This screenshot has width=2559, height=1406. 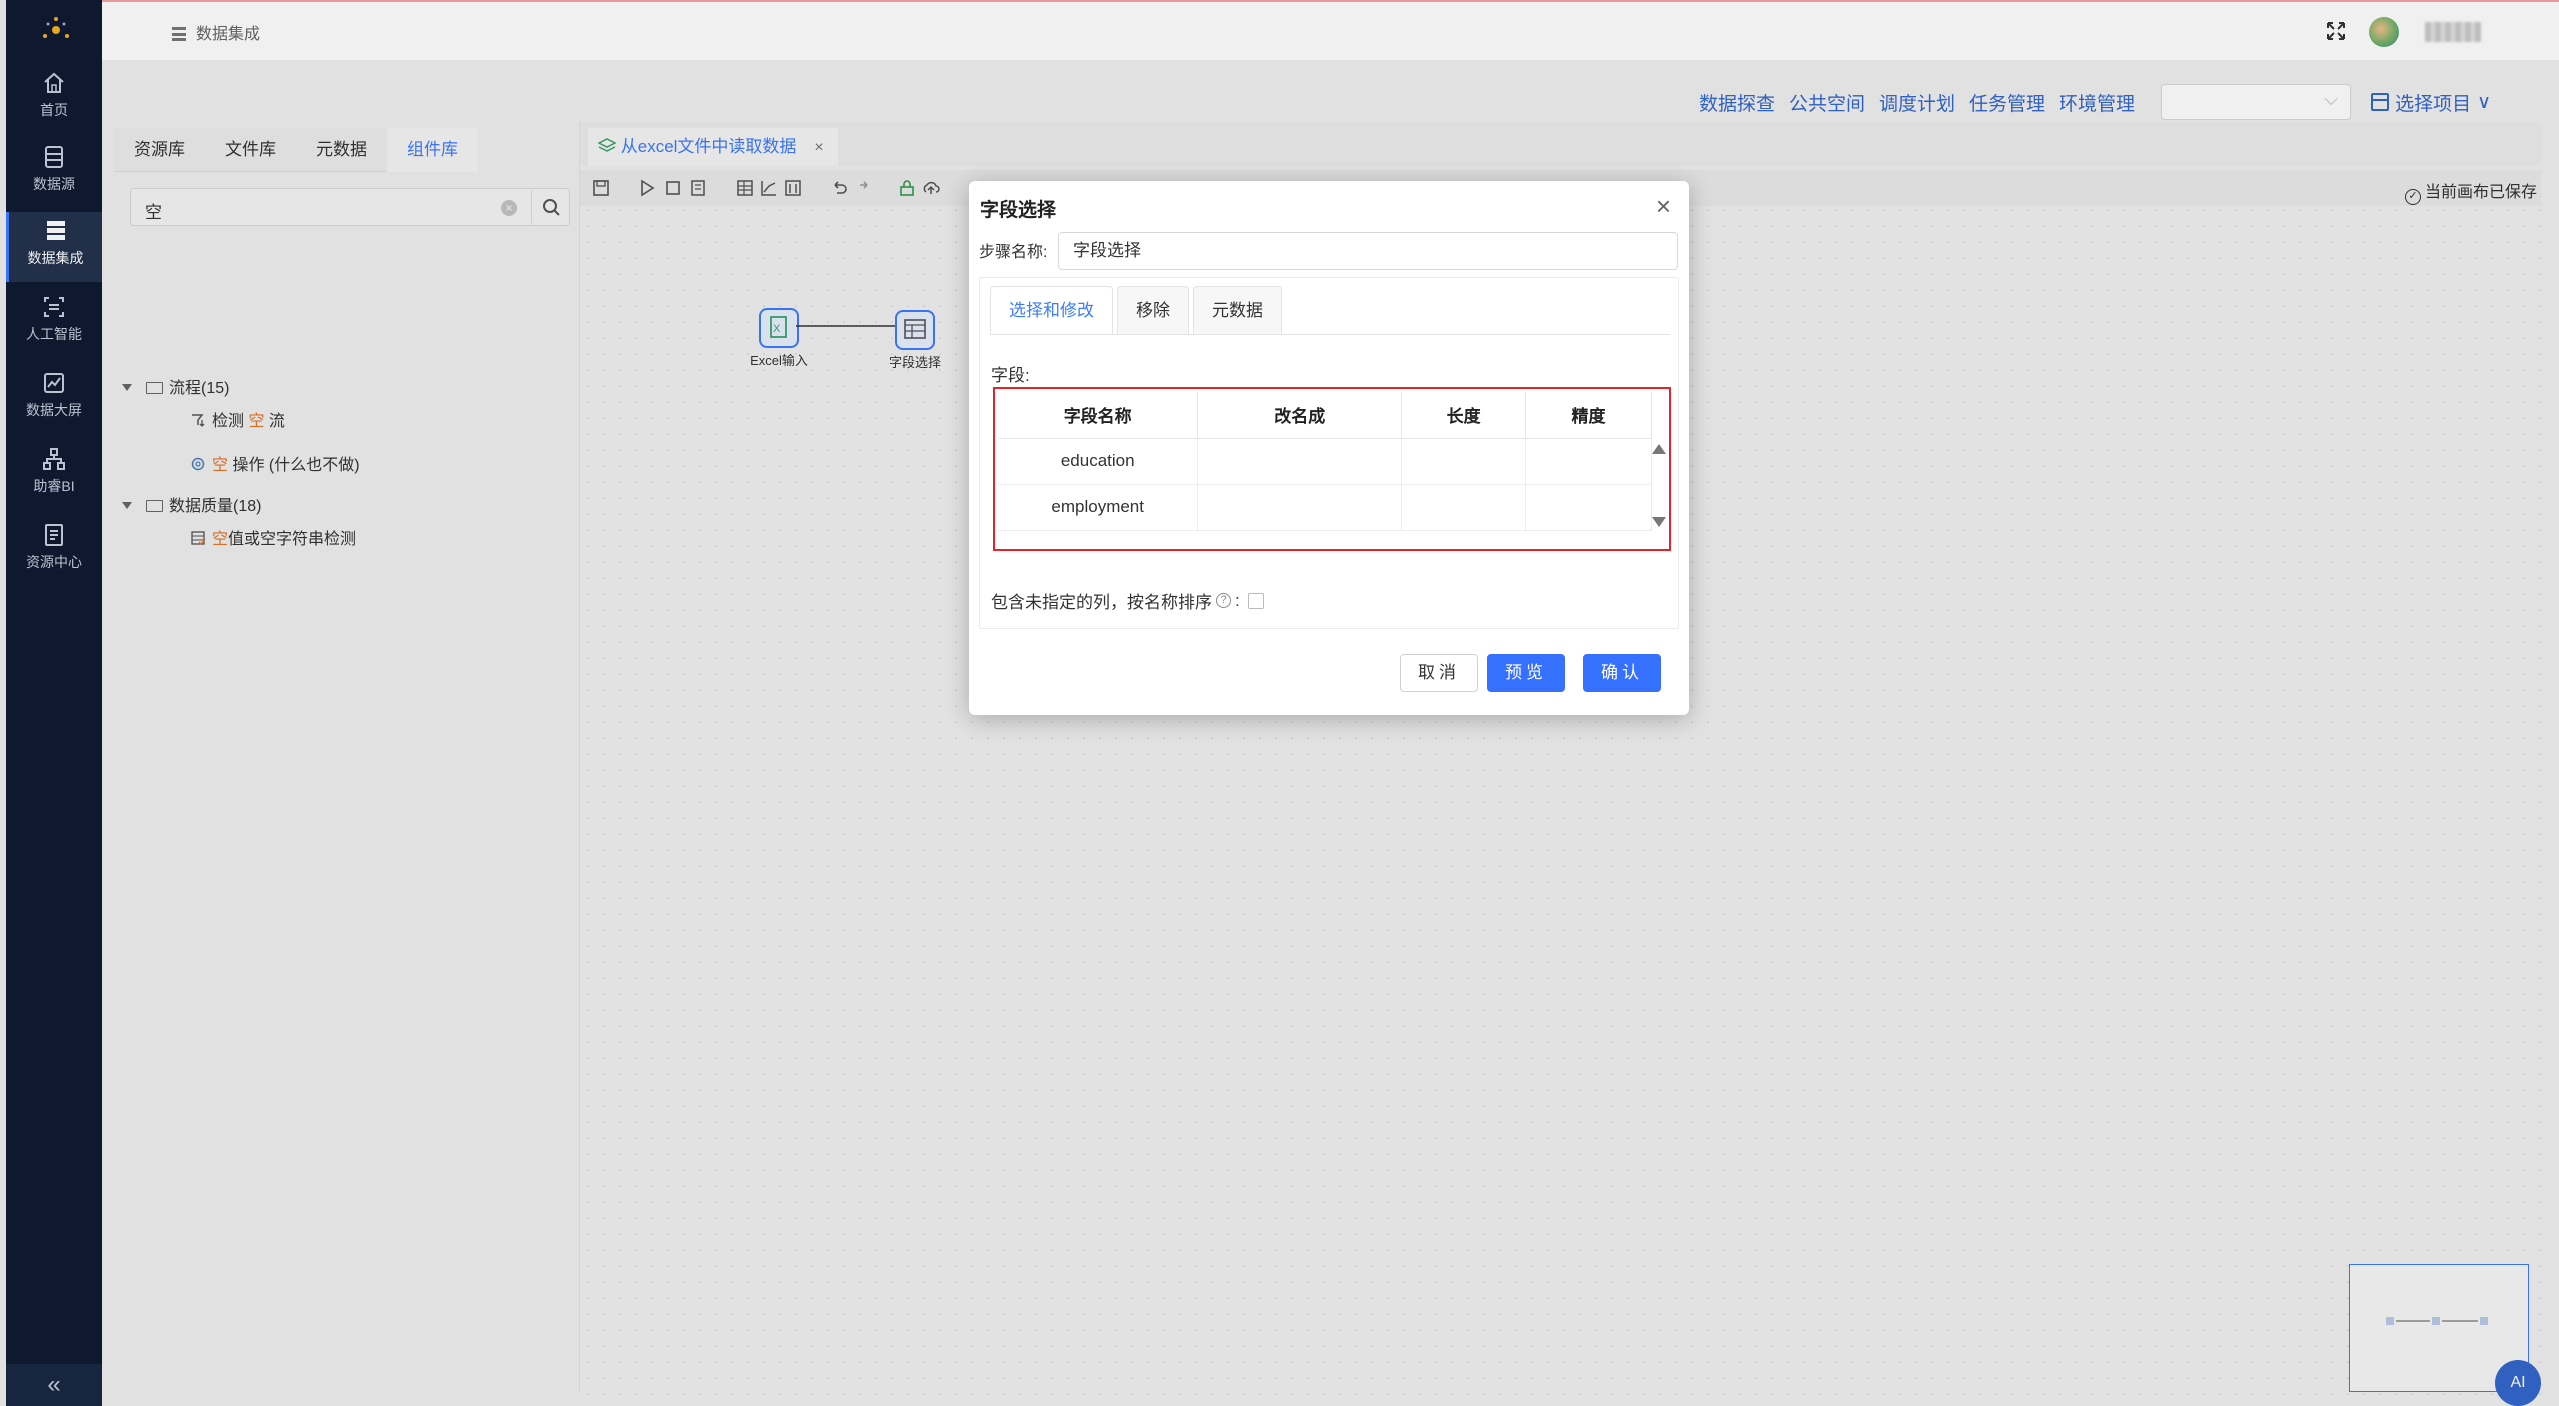 I want to click on dialog-title: 字段选择, so click(x=1018, y=210).